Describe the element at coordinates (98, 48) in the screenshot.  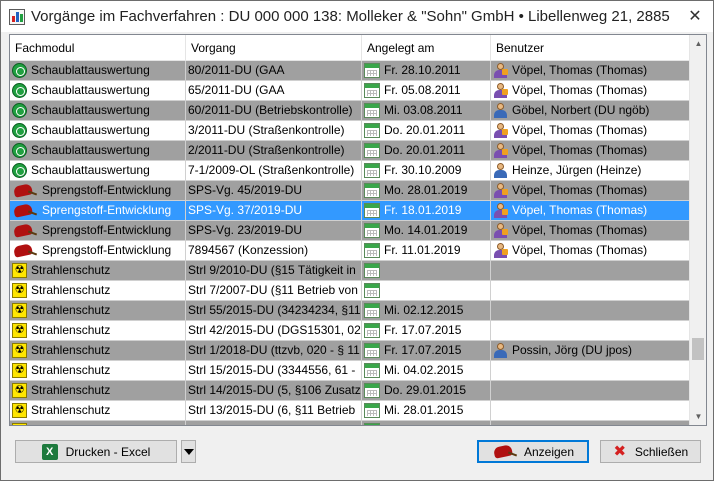
I see `column-header-fachmodul: Fachmodul` at that location.